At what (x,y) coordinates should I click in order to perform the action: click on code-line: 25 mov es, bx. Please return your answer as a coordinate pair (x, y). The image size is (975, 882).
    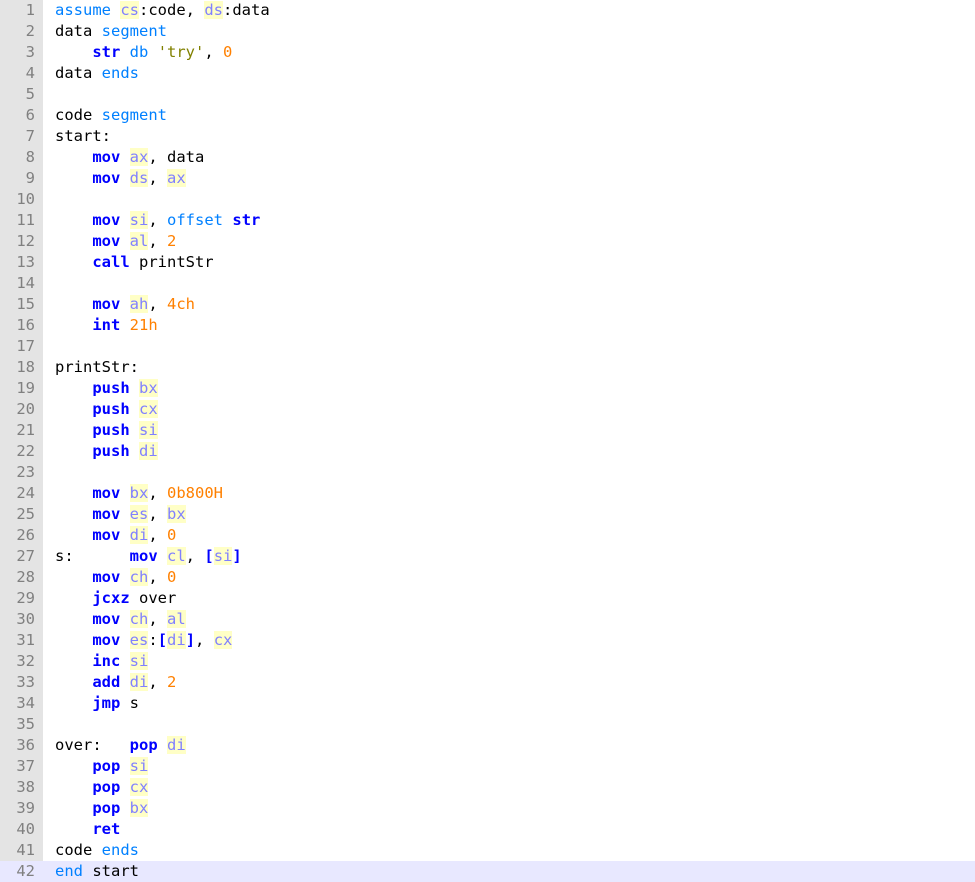
    Looking at the image, I should click on (487, 514).